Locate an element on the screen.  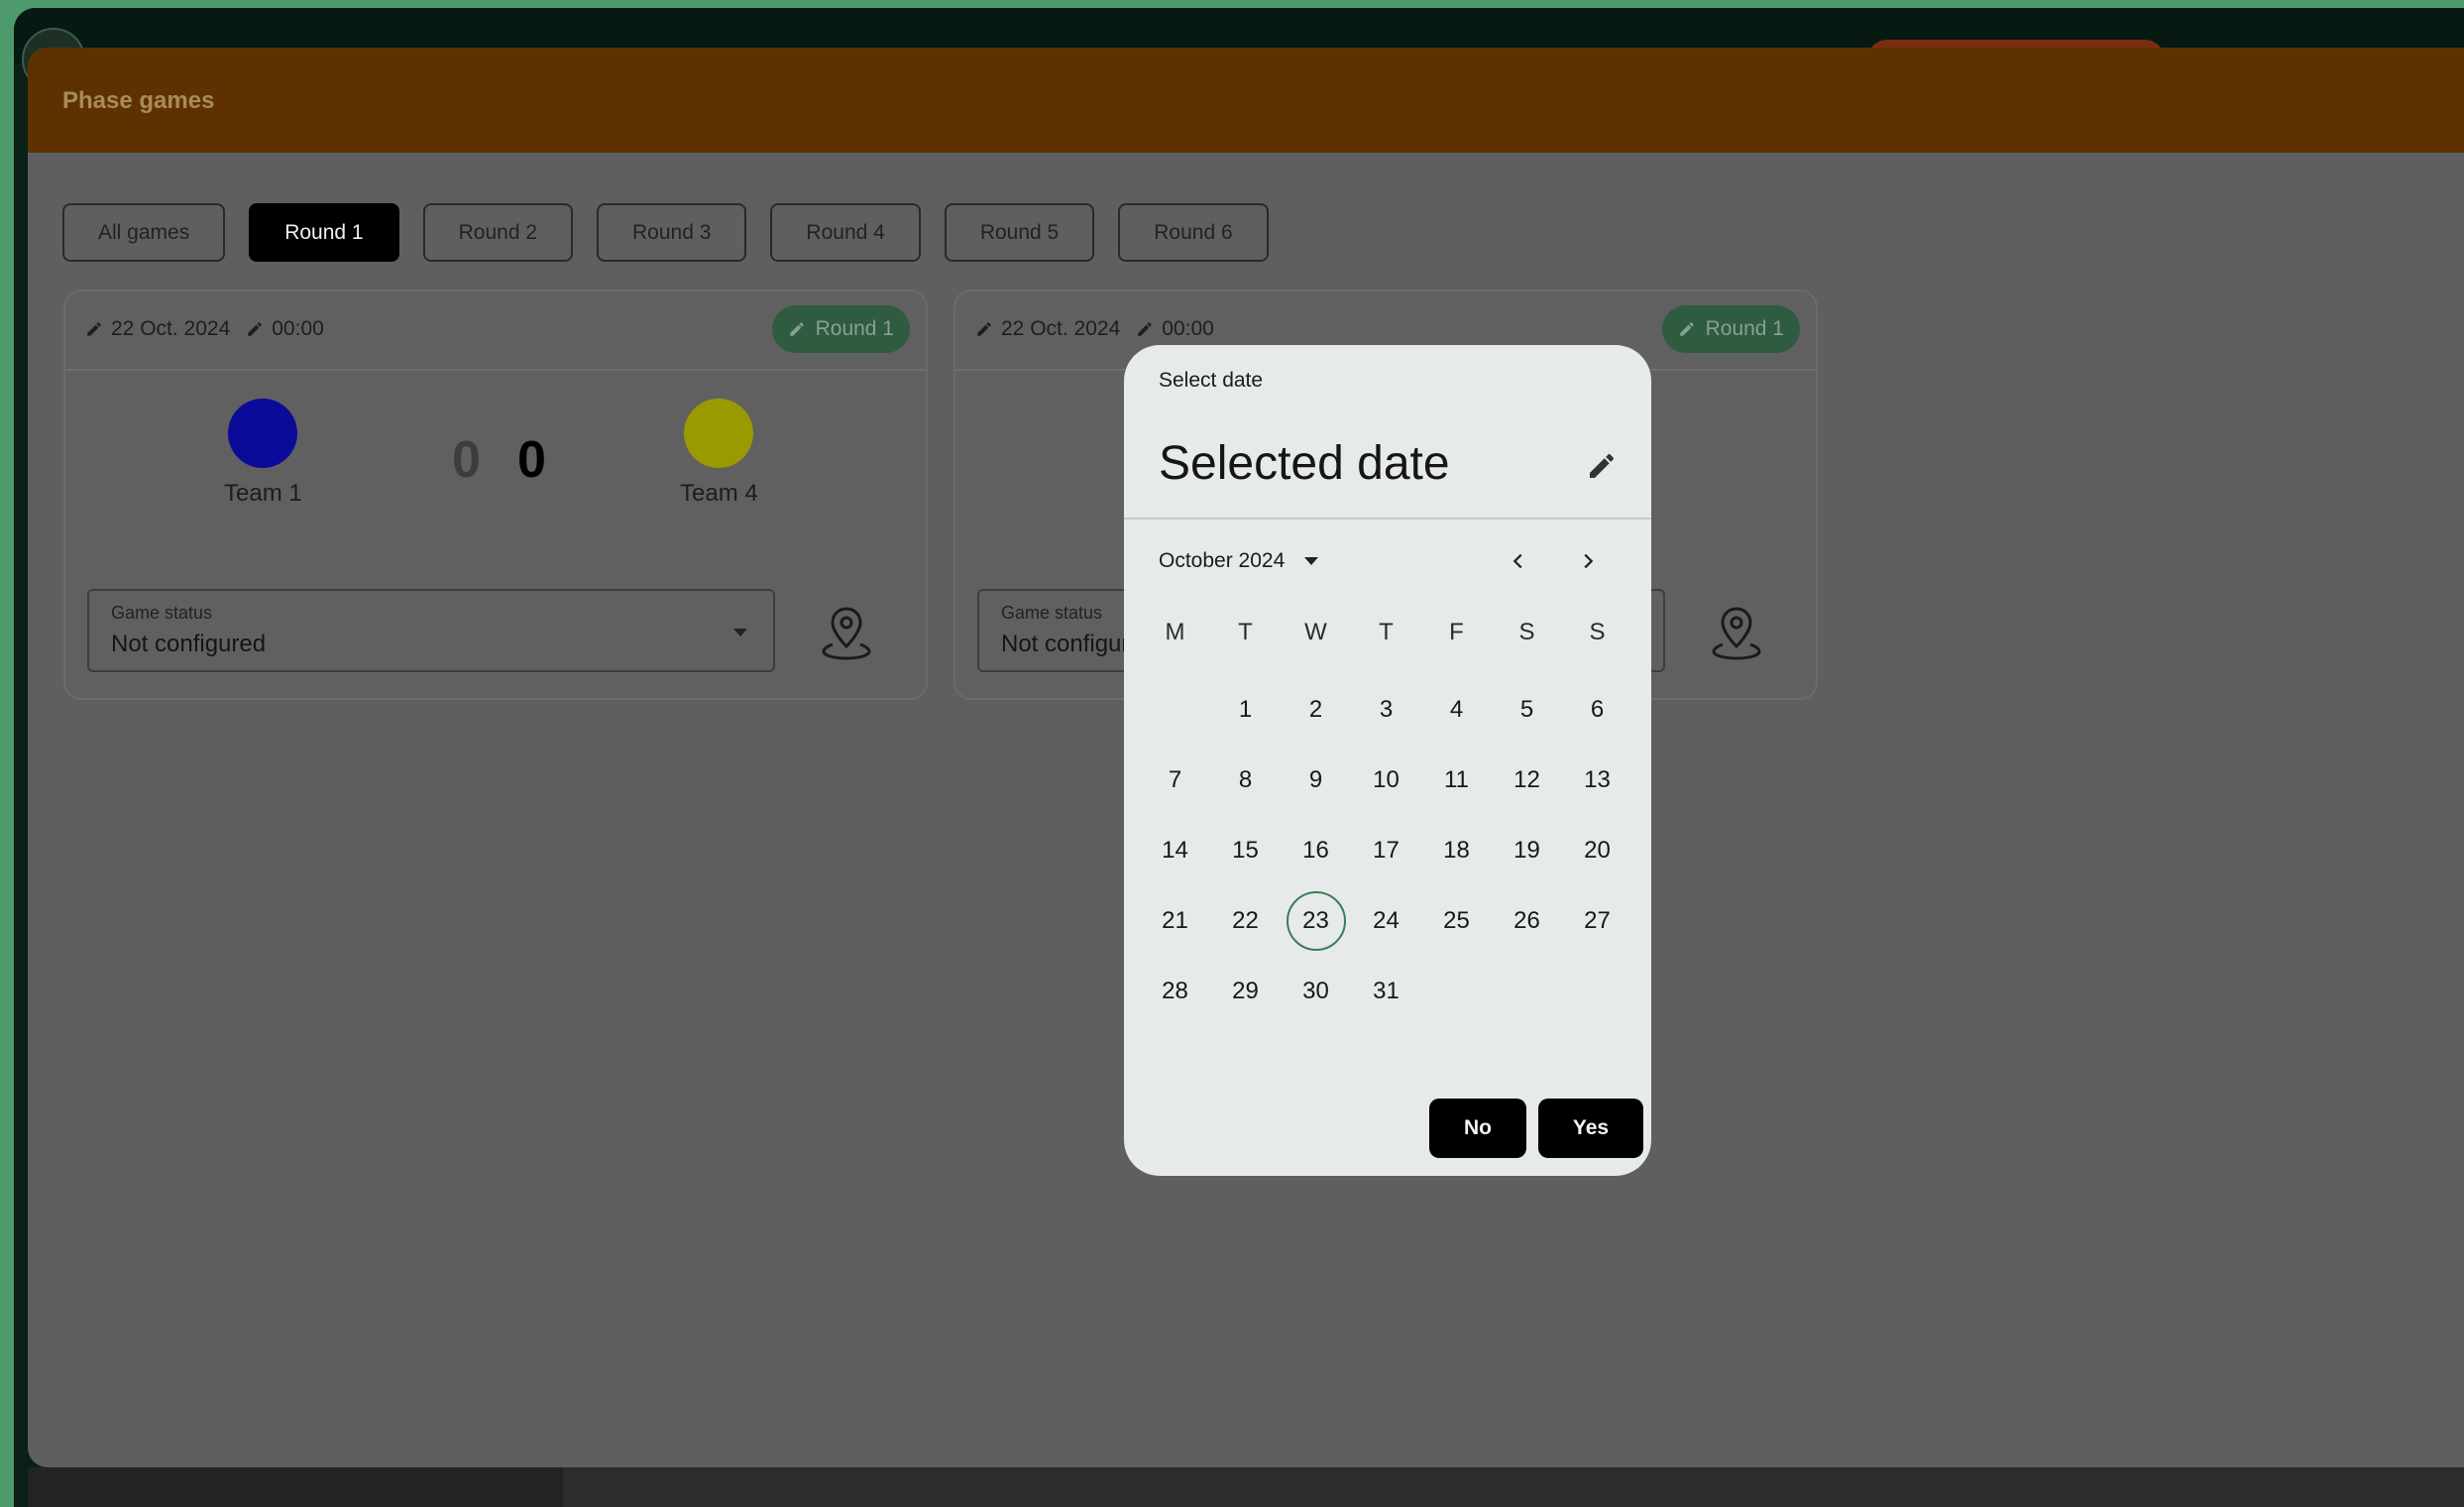
calendar-day: 15 is located at coordinates (1245, 850).